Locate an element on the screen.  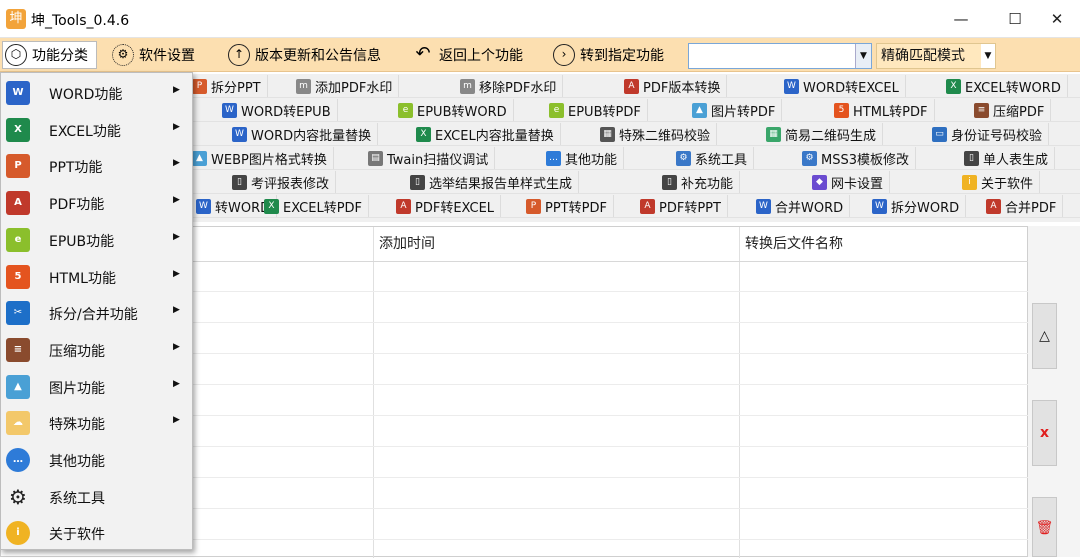
function-button: ⚙ MSS3模板修改 is located at coordinates (856, 158).